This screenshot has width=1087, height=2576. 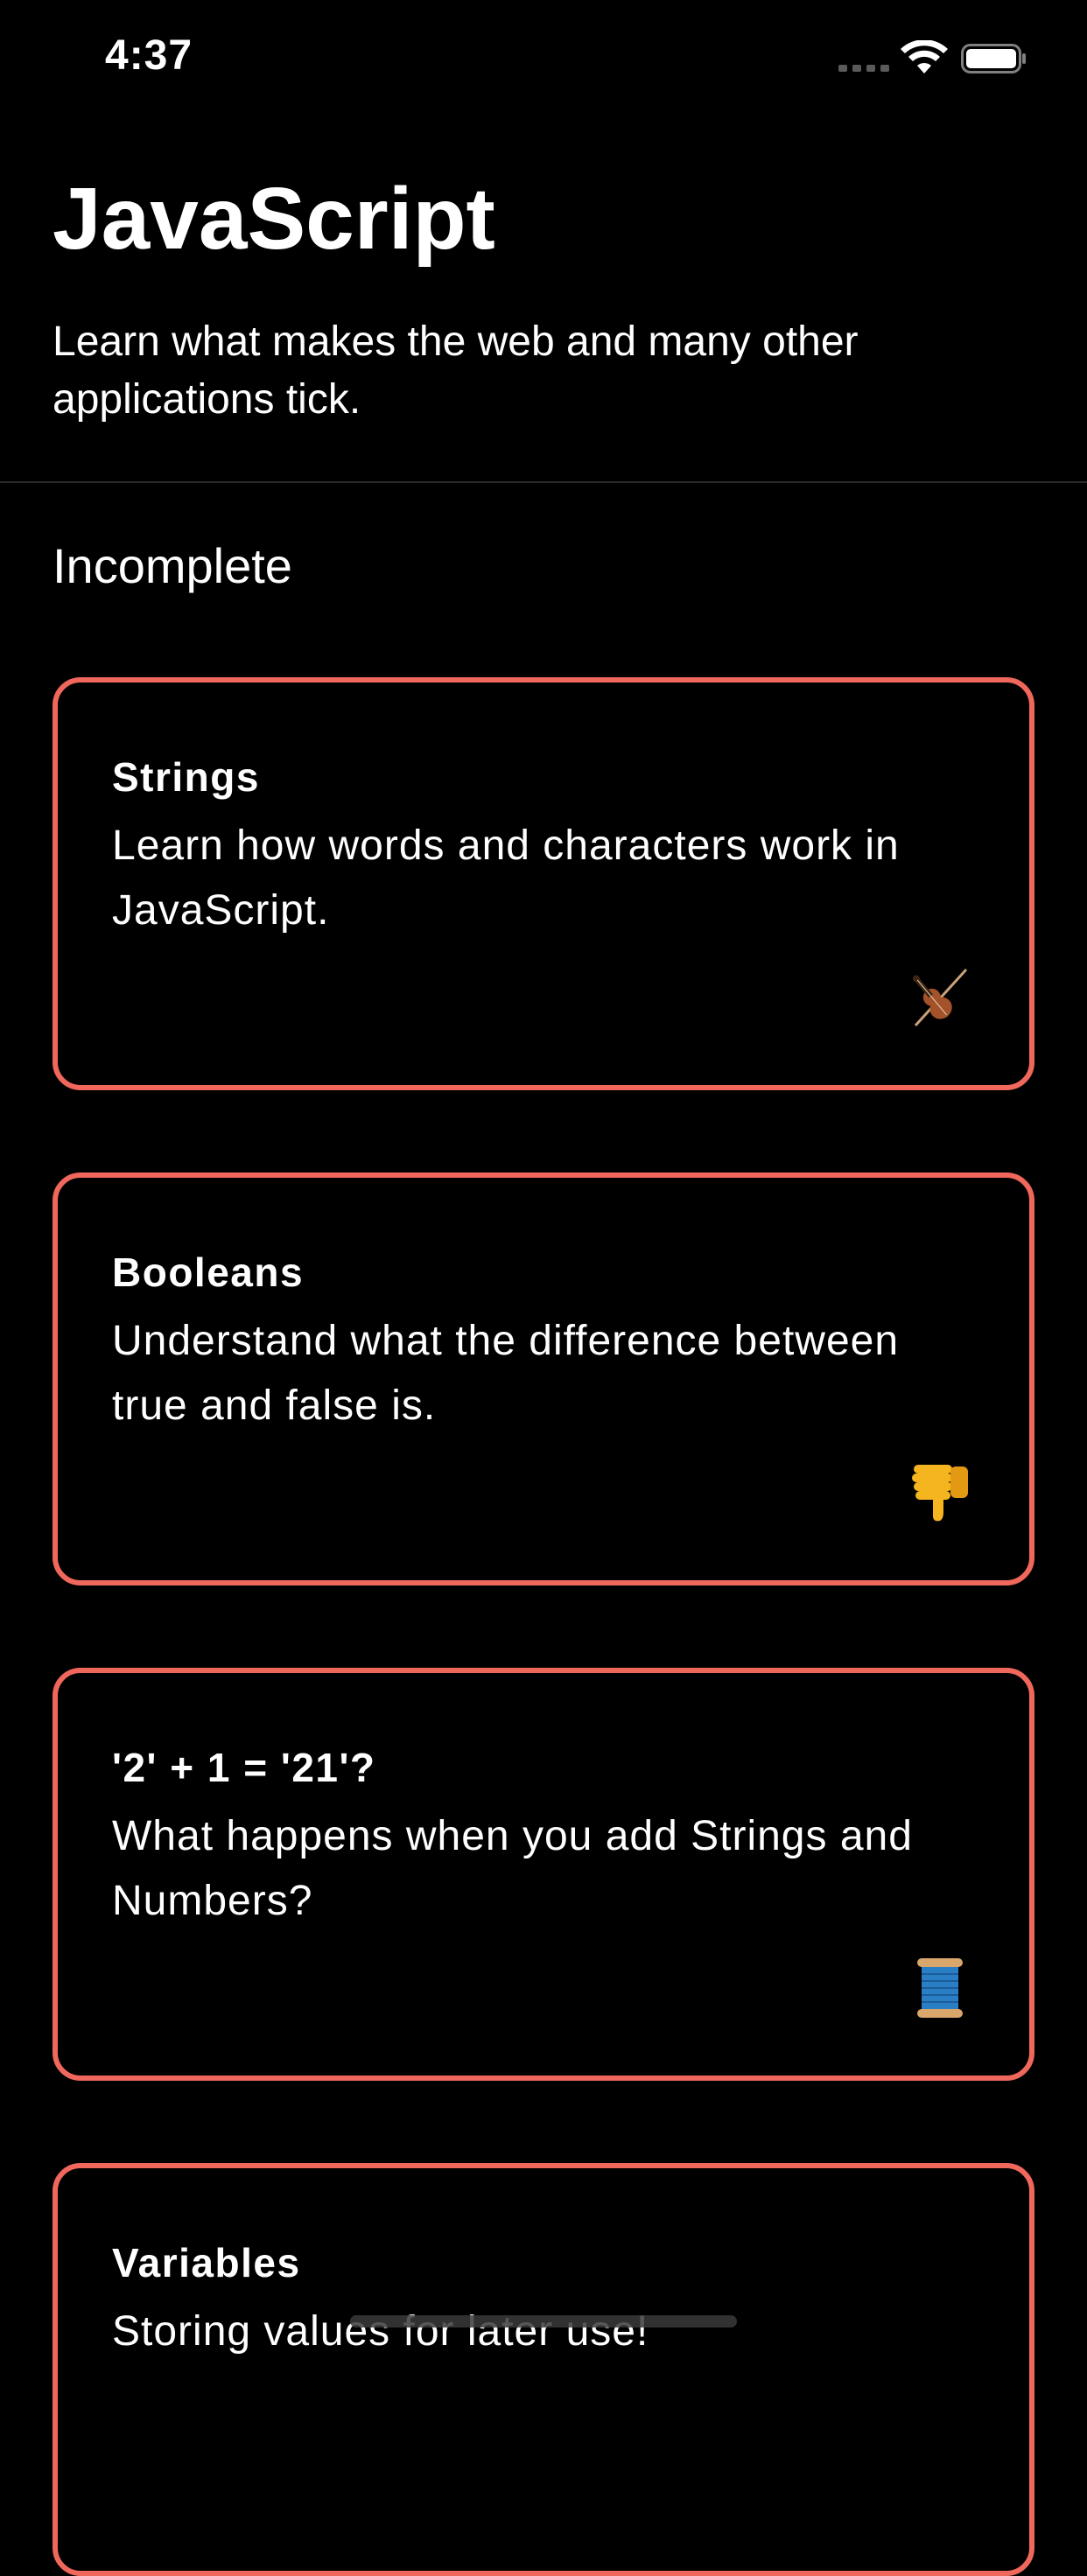 What do you see at coordinates (940, 997) in the screenshot?
I see `violin-icon` at bounding box center [940, 997].